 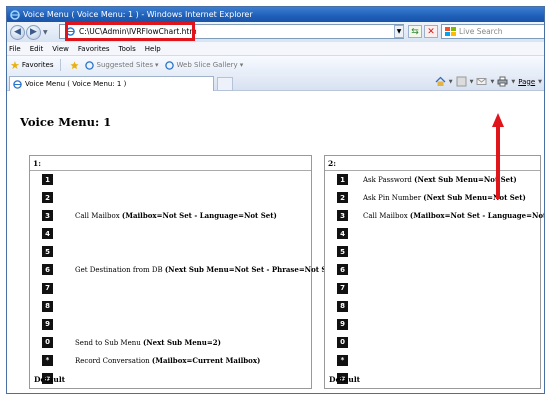 I want to click on suggested-dropdown-icon: ▾, so click(x=157, y=65).